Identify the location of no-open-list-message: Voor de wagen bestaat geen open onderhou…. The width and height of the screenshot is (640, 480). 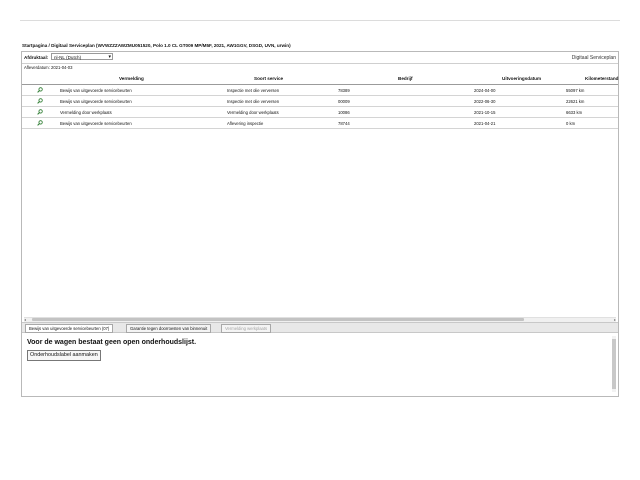
(112, 342).